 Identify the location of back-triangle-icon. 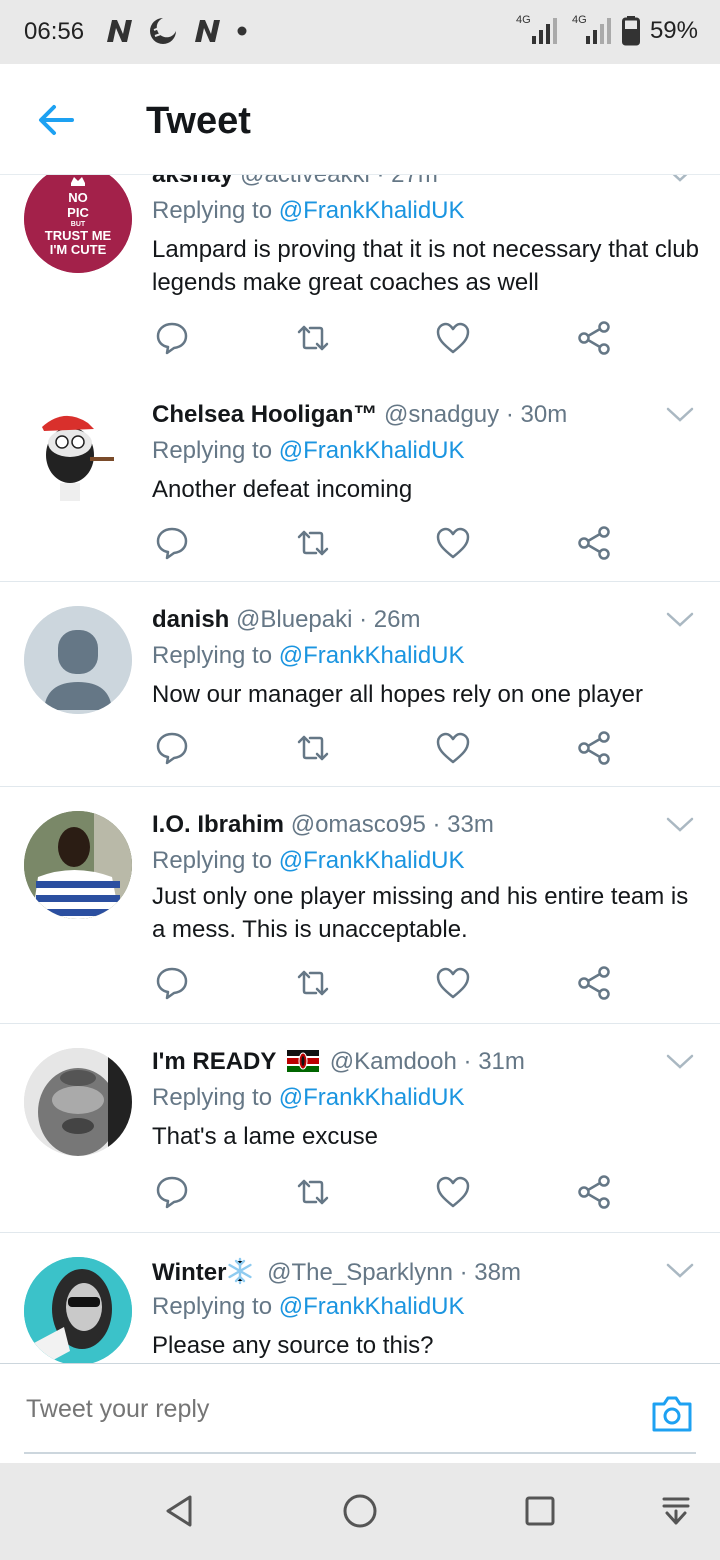
(180, 1511).